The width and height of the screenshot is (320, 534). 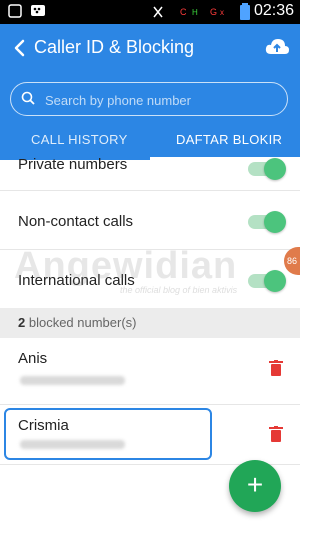 What do you see at coordinates (179, 290) in the screenshot?
I see `watermark-subtitle: the official blog of bien aktivis` at bounding box center [179, 290].